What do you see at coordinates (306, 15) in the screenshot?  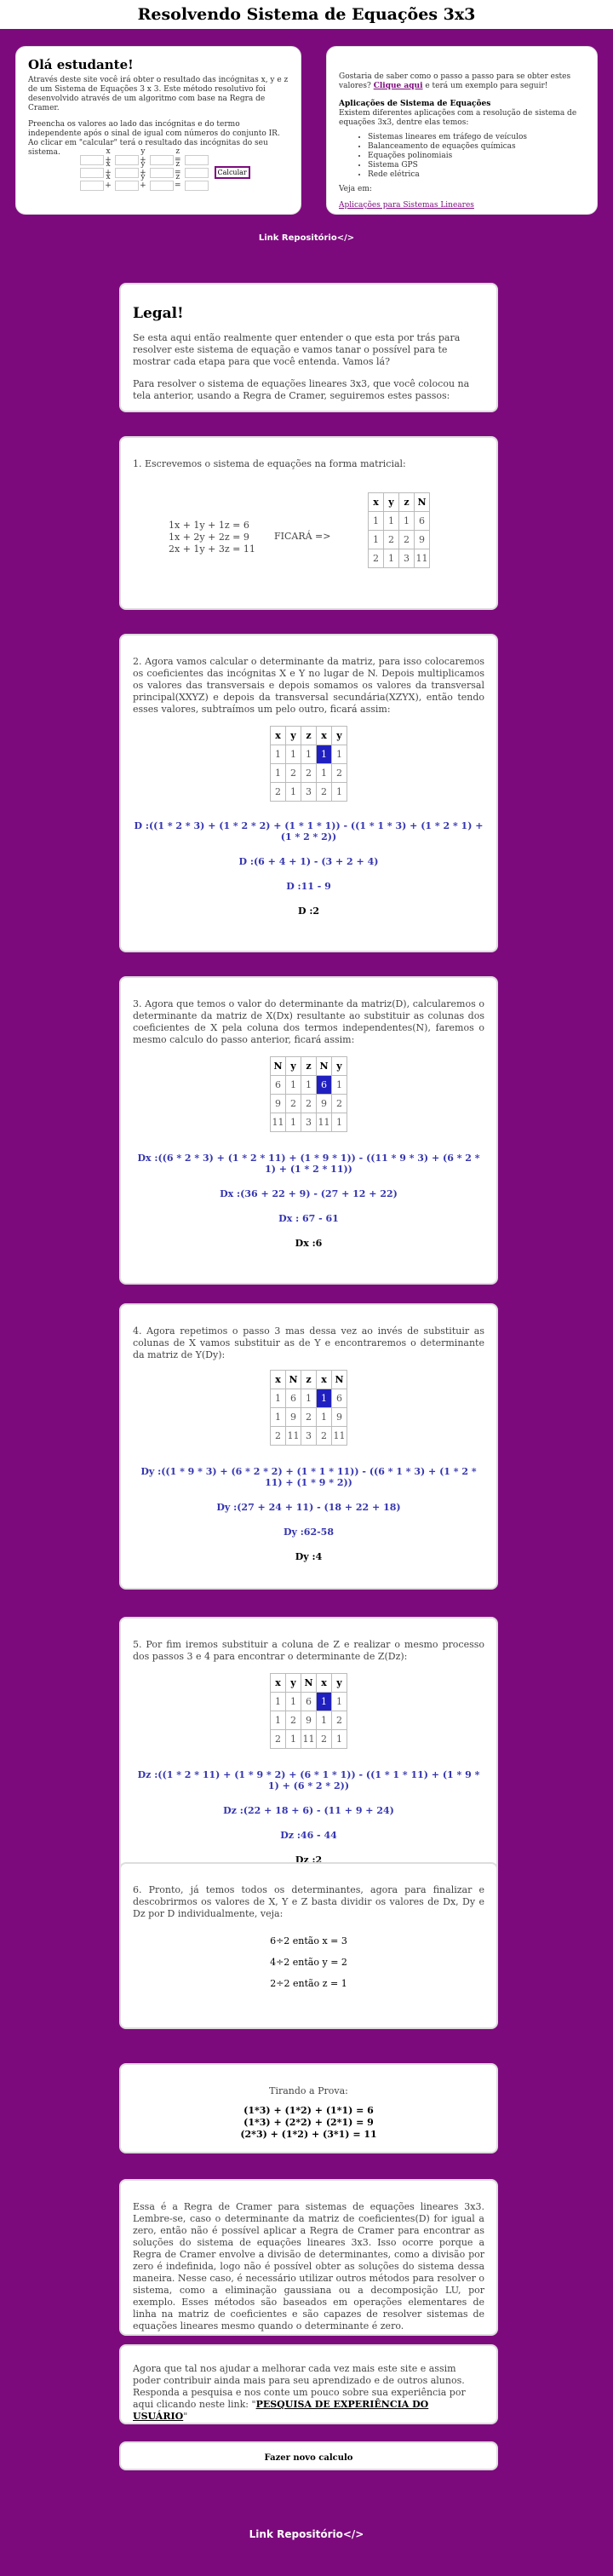 I see `page-title: Resolvendo Sistema de Equações 3x3` at bounding box center [306, 15].